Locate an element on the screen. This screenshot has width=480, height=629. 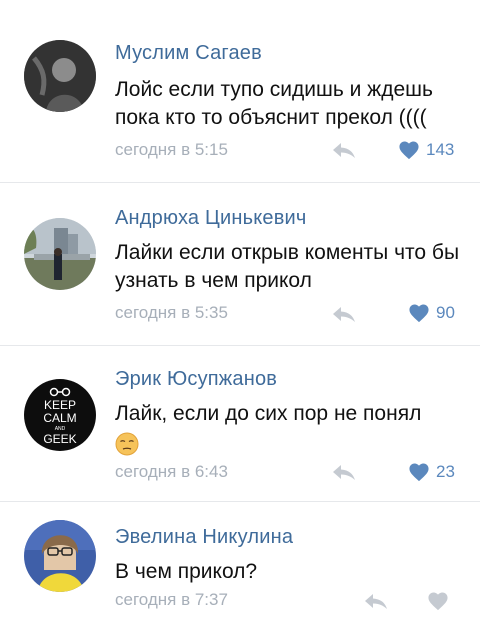
author-name: Эвелина Никулина is located at coordinates (204, 537).